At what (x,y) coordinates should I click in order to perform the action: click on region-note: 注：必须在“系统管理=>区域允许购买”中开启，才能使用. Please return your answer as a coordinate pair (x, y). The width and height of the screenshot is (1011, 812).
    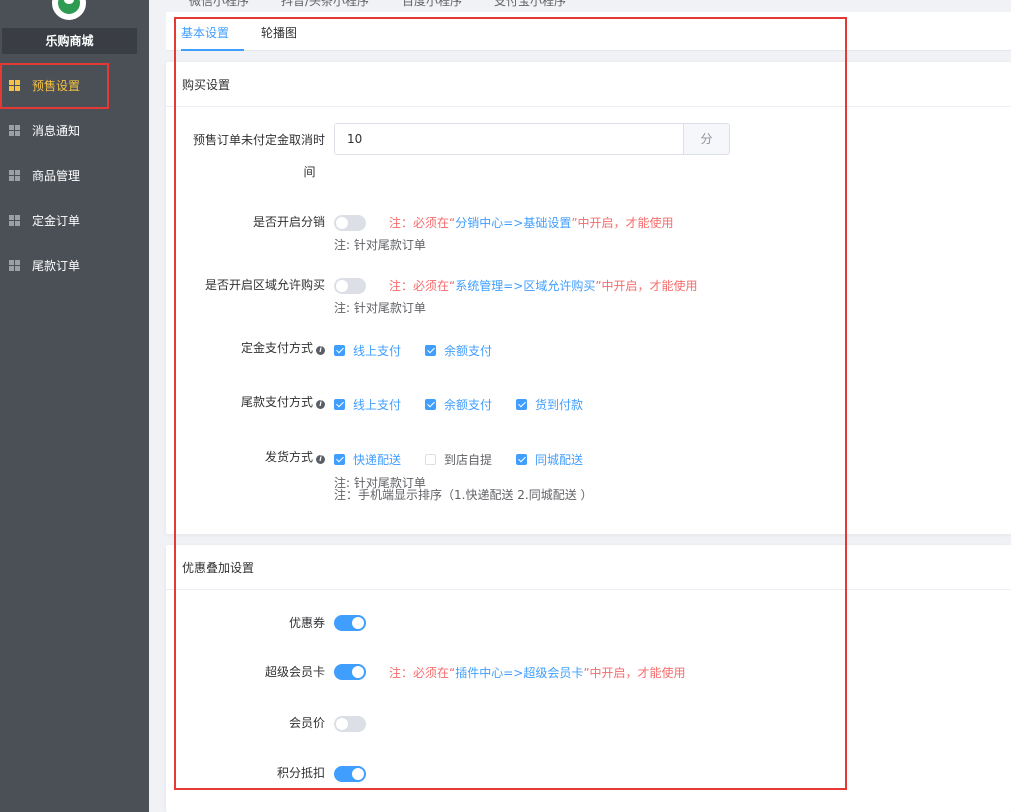
    Looking at the image, I should click on (543, 286).